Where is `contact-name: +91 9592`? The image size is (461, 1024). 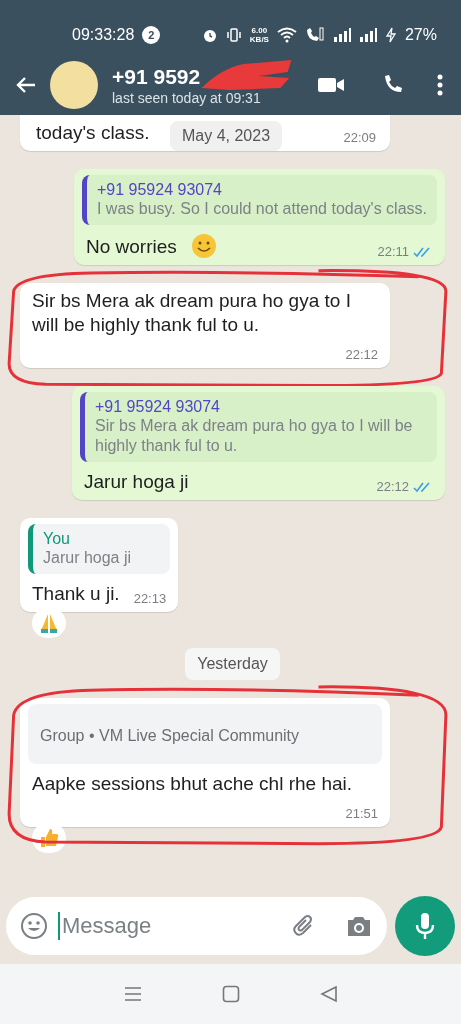 contact-name: +91 9592 is located at coordinates (157, 76).